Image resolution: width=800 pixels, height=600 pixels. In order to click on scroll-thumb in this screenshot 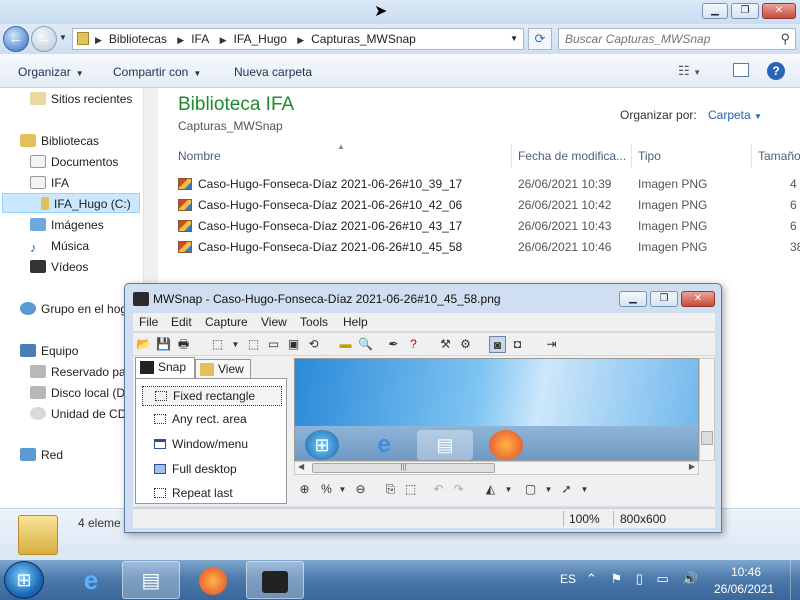, I will do `click(707, 438)`.